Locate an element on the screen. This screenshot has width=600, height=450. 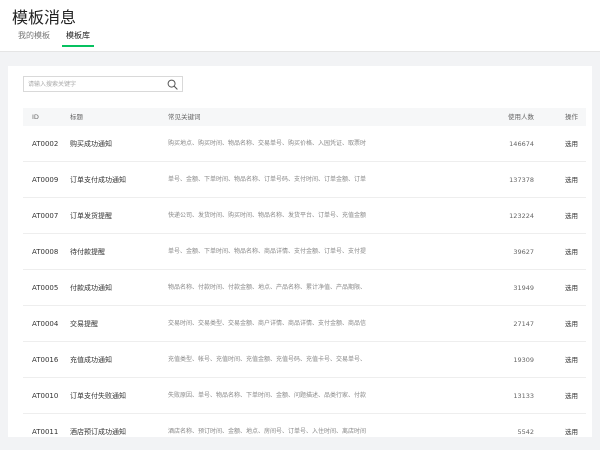
row-keywords: 单号、金额、下单时间、物品名称、订单号码、支付时间、订单金额、订单 is located at coordinates (267, 179).